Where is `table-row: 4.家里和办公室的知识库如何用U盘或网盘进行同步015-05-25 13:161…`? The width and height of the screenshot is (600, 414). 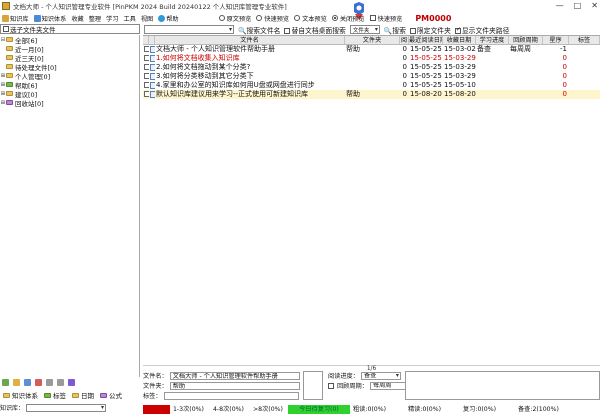 table-row: 4.家里和办公室的知识库如何用U盘或网盘进行同步015-05-25 13:161… is located at coordinates (371, 85).